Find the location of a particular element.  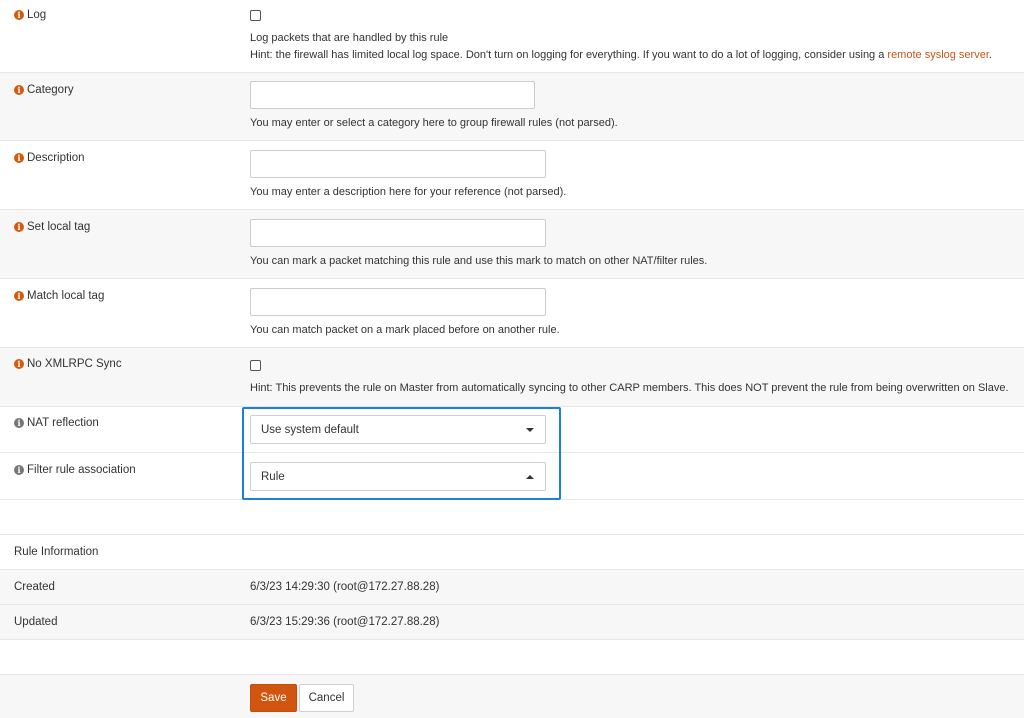

save-button: Save is located at coordinates (273, 698).